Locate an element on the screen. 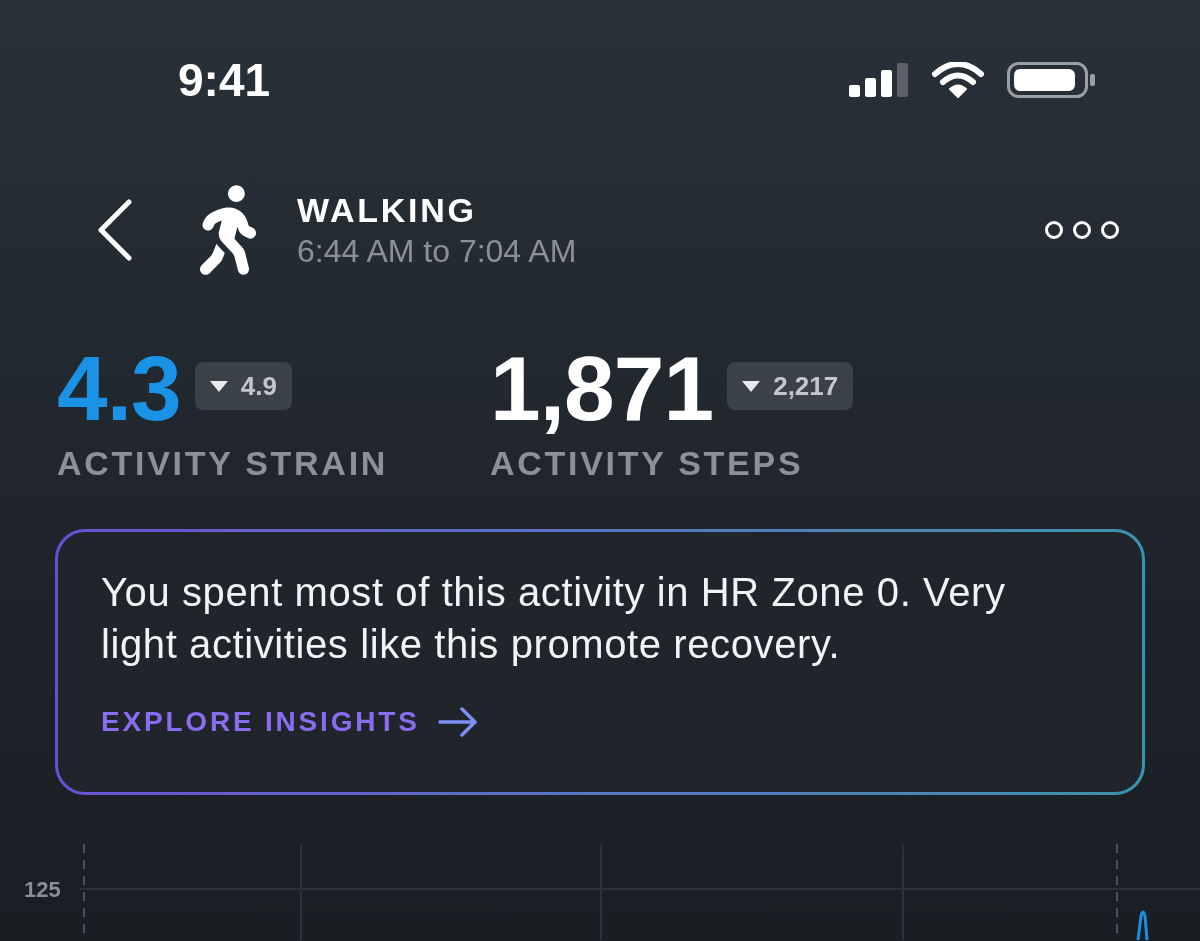  metric-label: ACTIVITY STEPS is located at coordinates (647, 463).